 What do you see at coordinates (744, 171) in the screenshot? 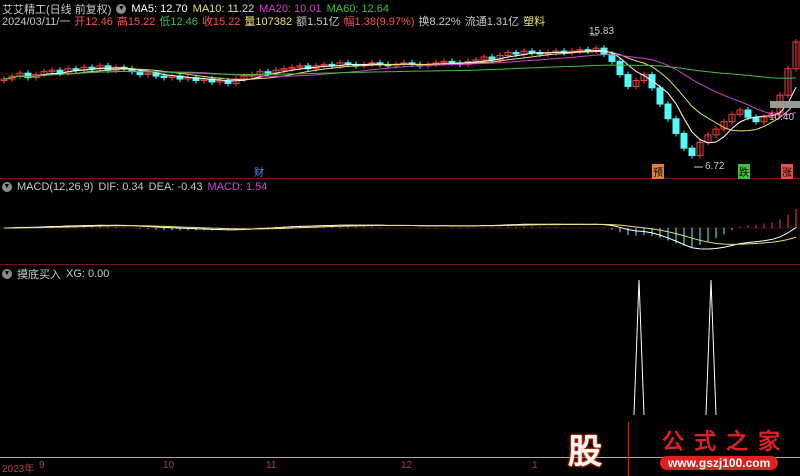
I see `marker-fall: 跌` at bounding box center [744, 171].